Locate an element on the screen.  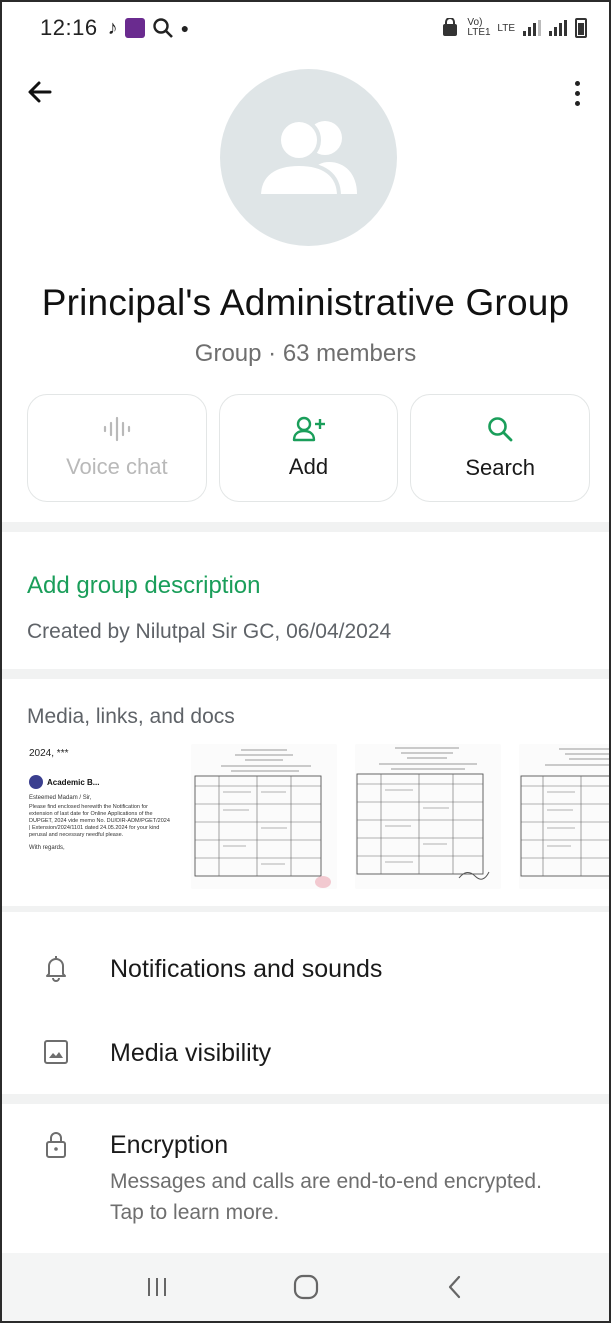
email-salutation: Esteemed Madam / Sir, is located at coordinates (60, 798).